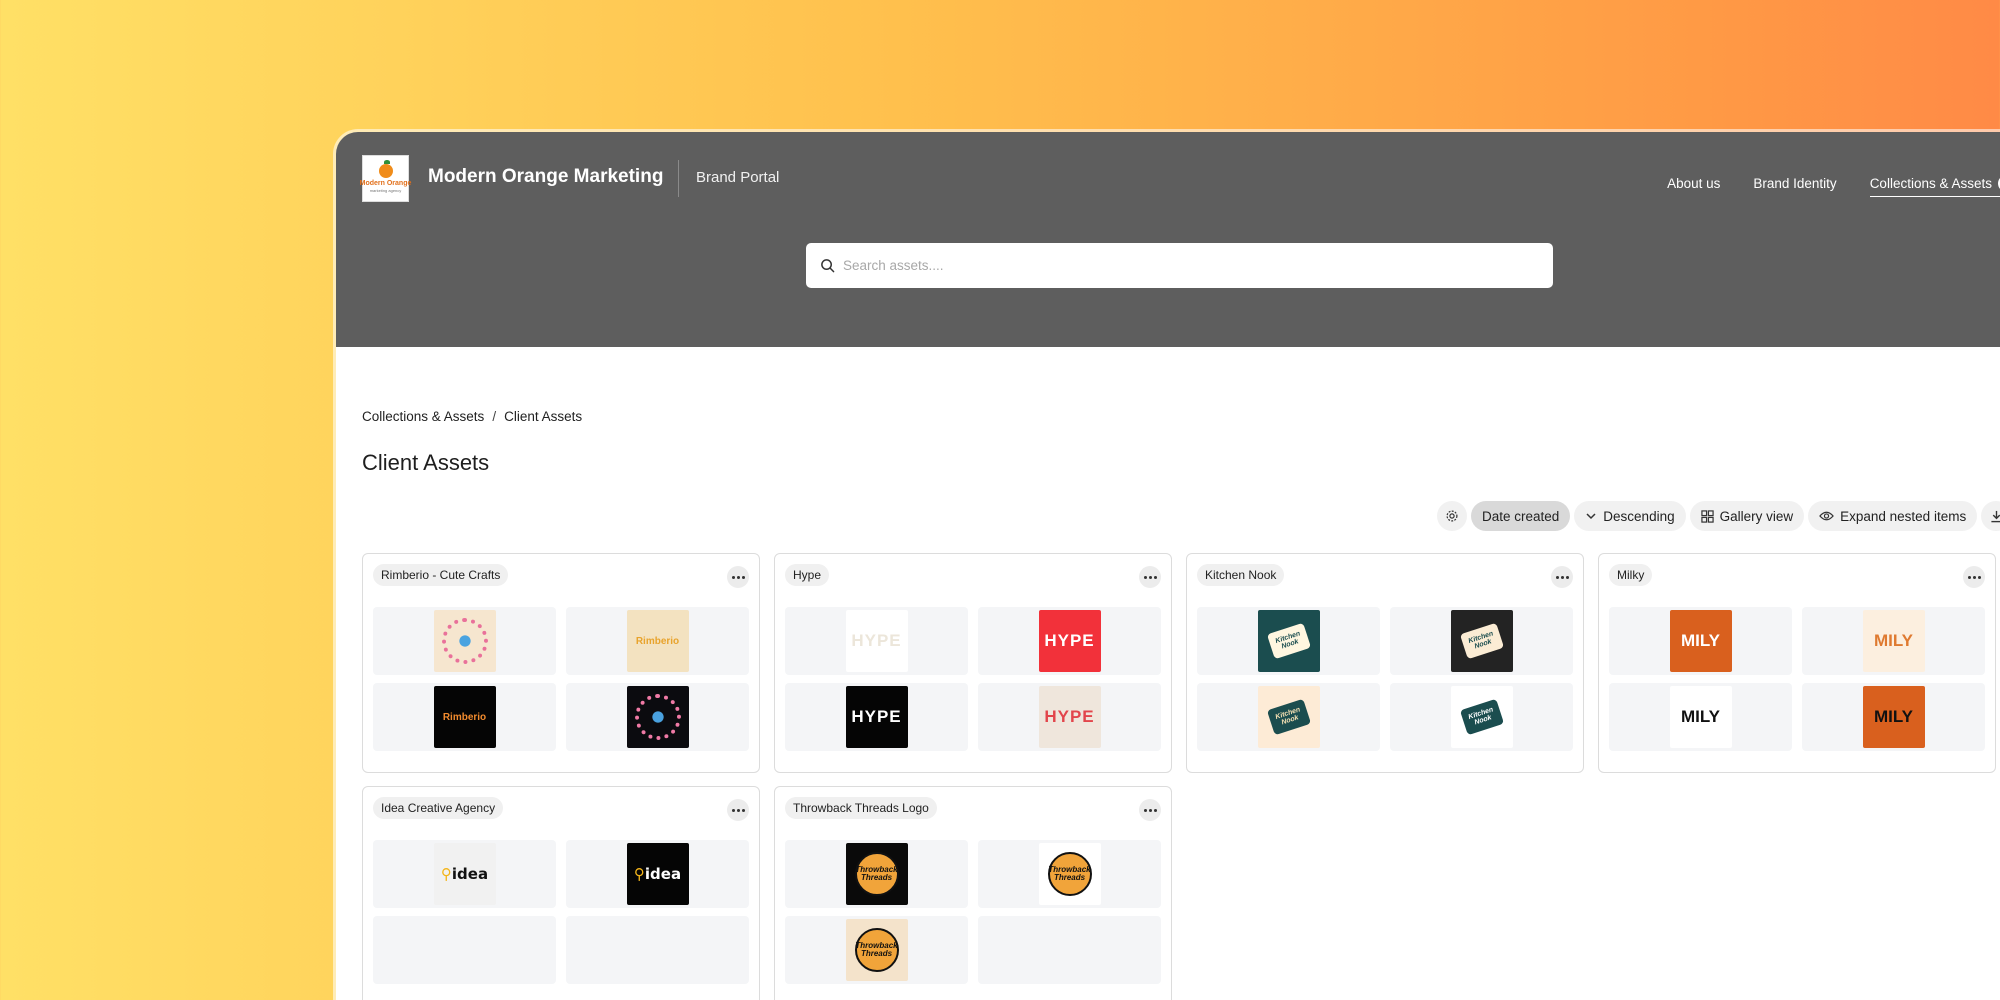 The height and width of the screenshot is (1000, 2000). Describe the element at coordinates (1934, 186) in the screenshot. I see `nav-collections-assets: Collections & Assets1` at that location.